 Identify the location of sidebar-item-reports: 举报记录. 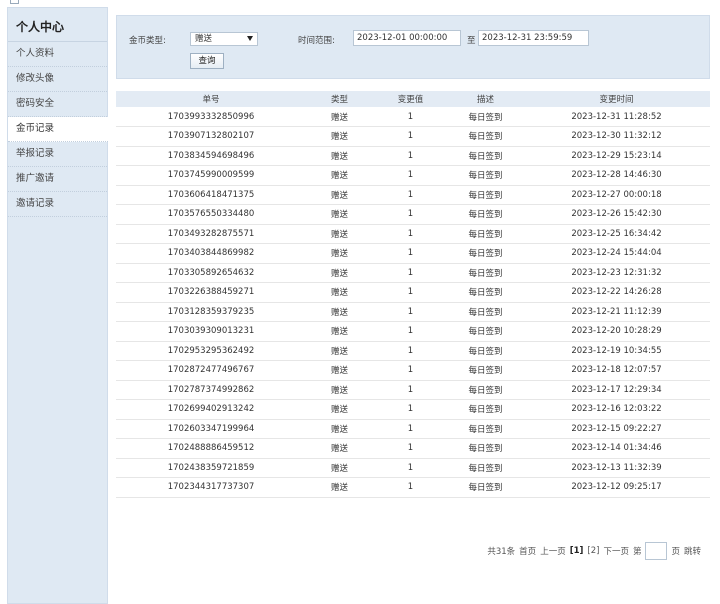
(57, 154).